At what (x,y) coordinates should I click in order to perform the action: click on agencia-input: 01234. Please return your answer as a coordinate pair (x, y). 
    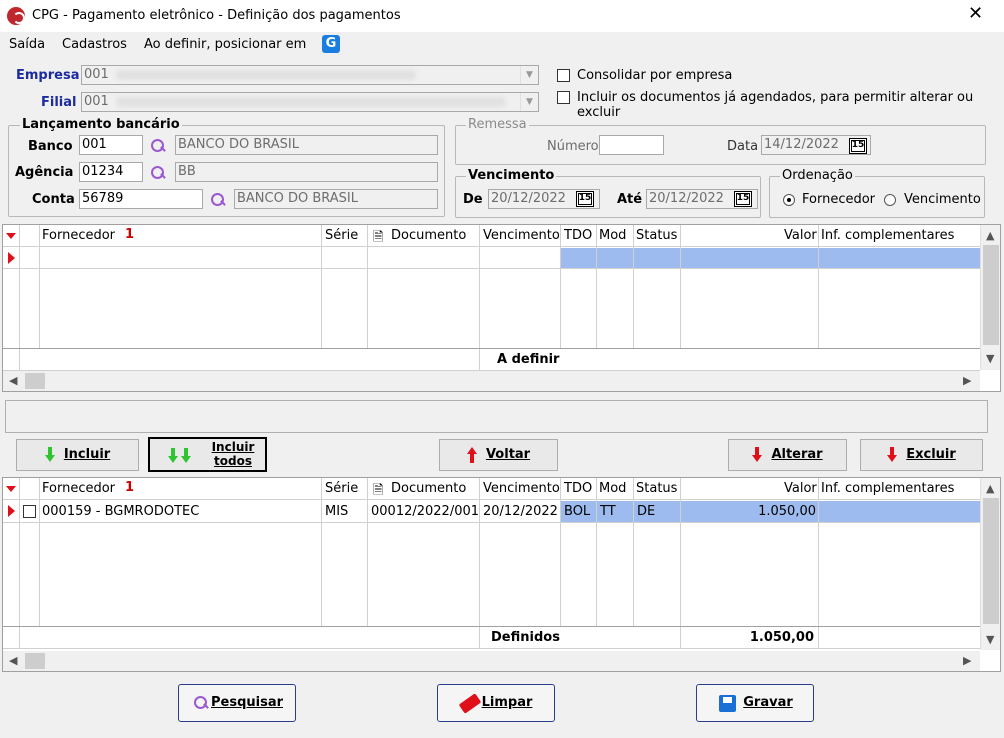
    Looking at the image, I should click on (111, 172).